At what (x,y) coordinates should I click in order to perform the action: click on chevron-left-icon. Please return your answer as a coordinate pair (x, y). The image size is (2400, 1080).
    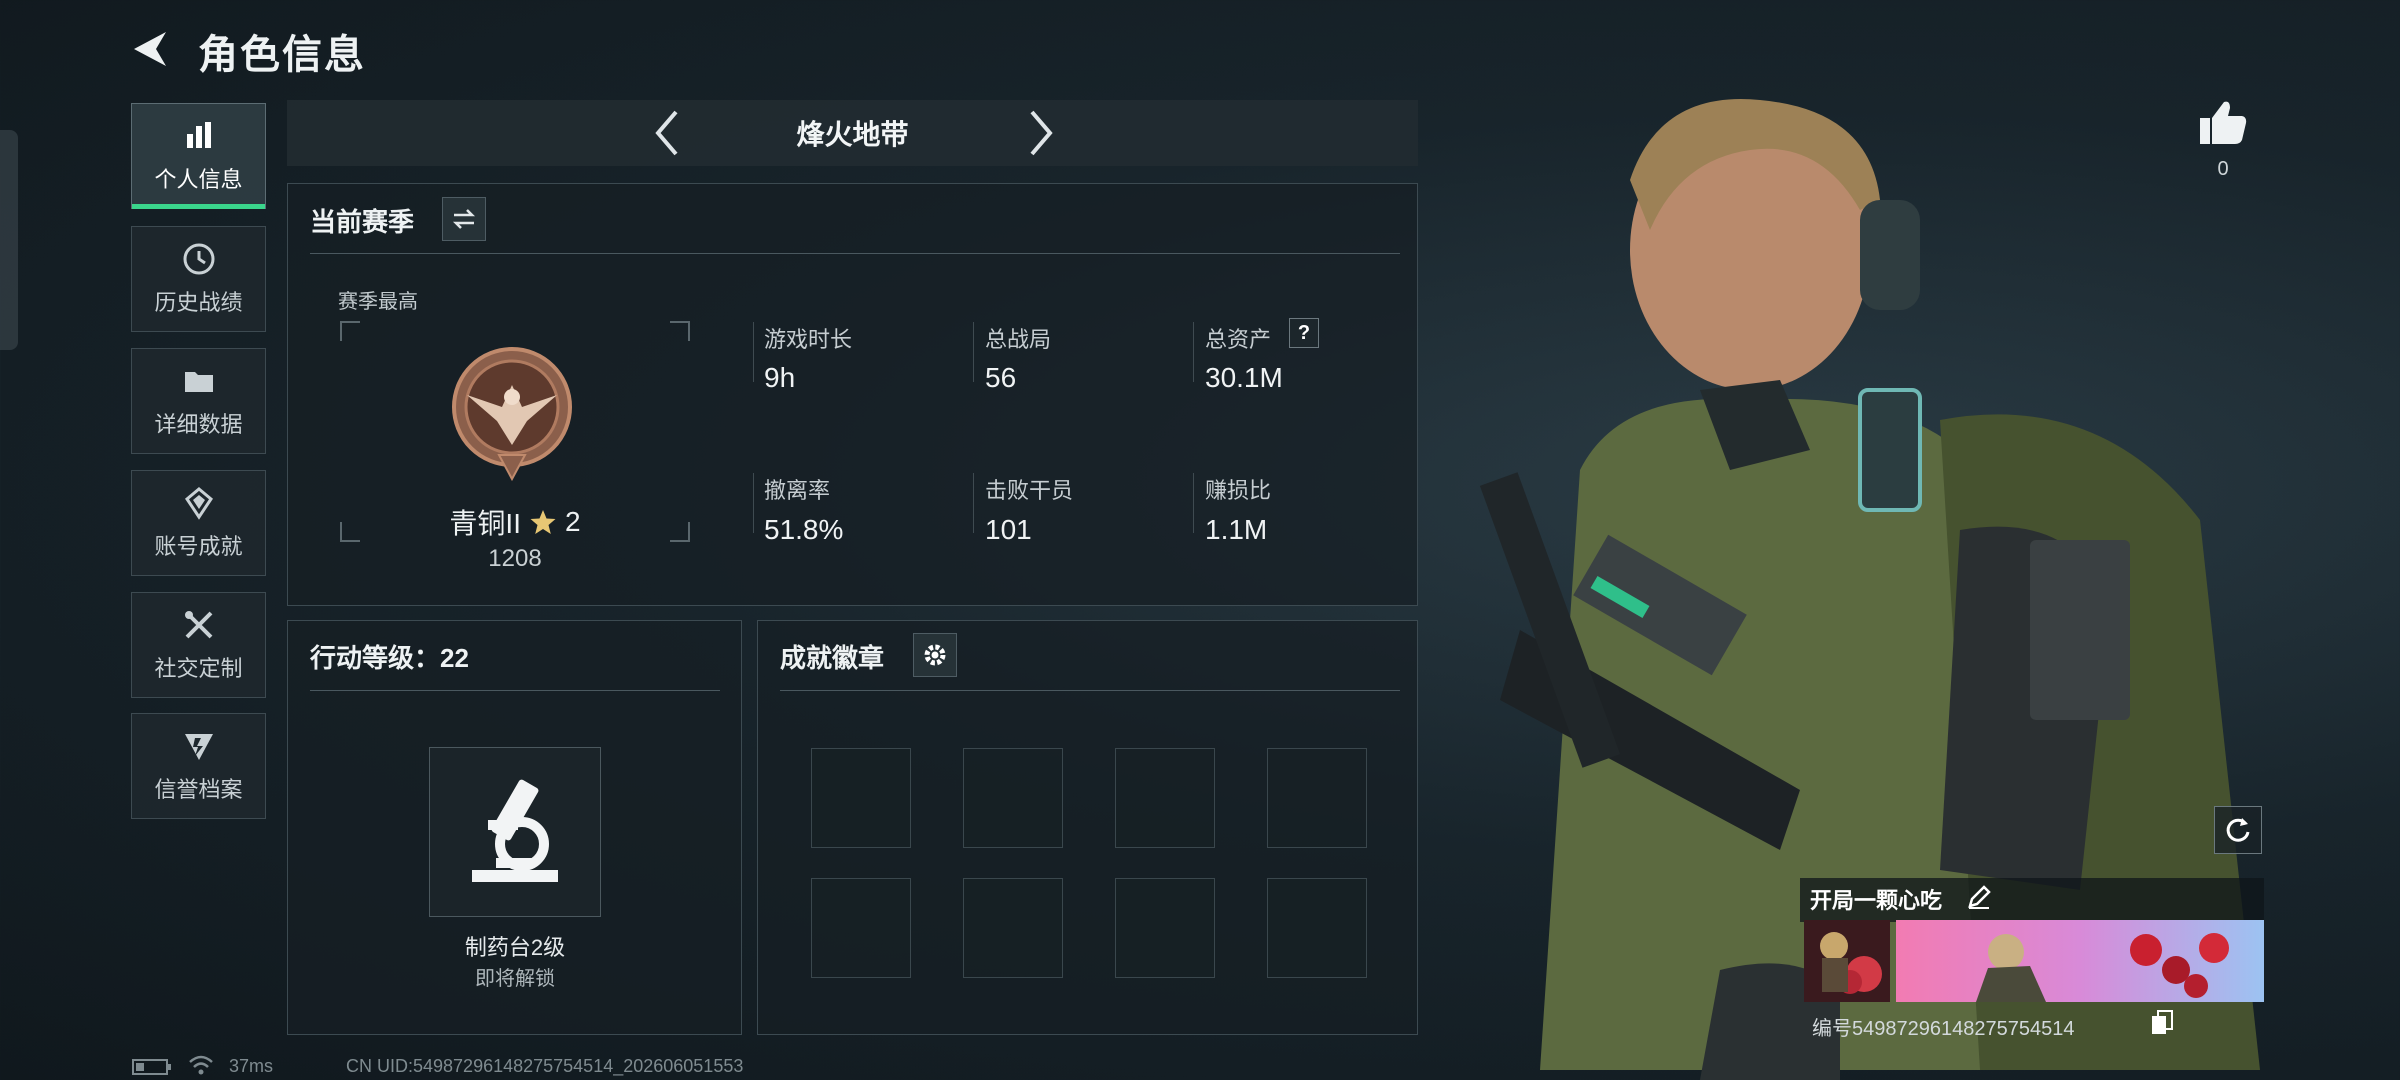
    Looking at the image, I should click on (666, 133).